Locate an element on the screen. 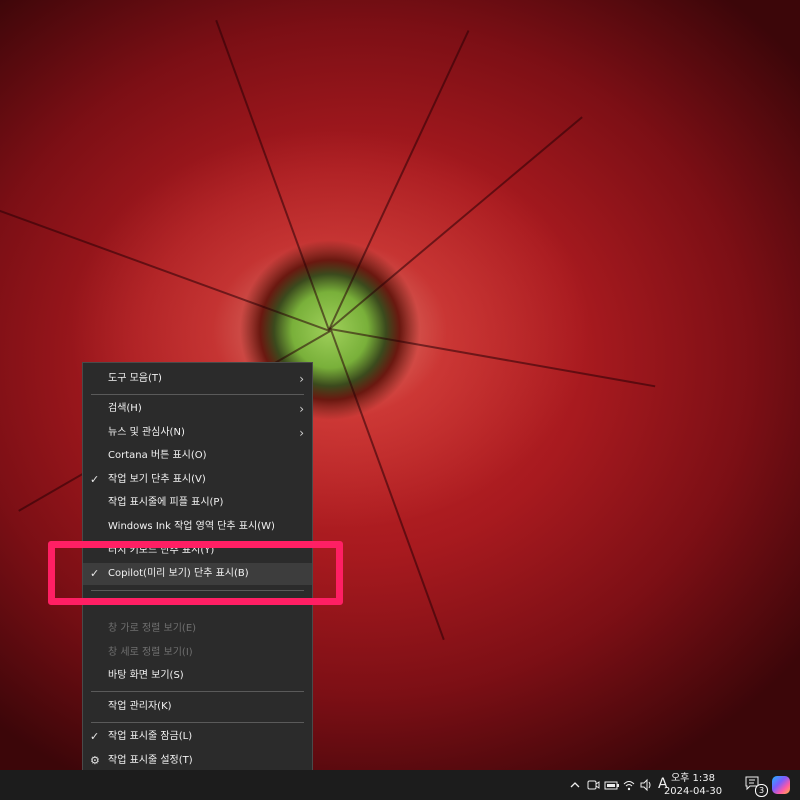 The height and width of the screenshot is (800, 800). taskbar-clock: 오후 1:38 2024-04-30 is located at coordinates (693, 785).